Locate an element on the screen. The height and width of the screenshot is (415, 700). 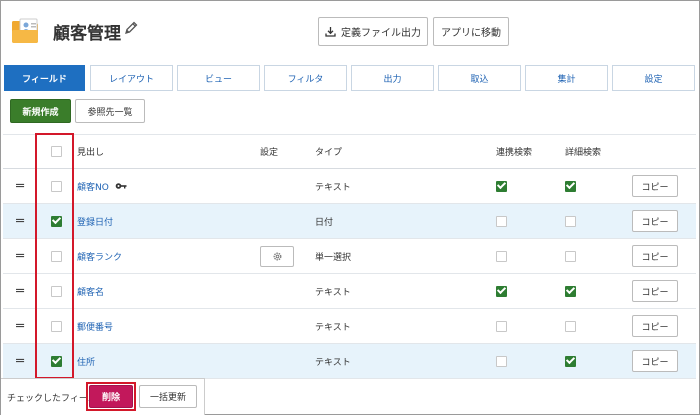
tab-import: 取込 is located at coordinates (479, 78).